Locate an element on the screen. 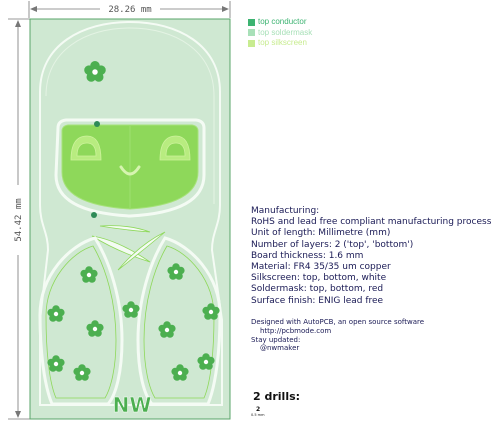 The width and height of the screenshot is (498, 429). manufacturing-line: Surface finish: ENIG lead free is located at coordinates (317, 300).